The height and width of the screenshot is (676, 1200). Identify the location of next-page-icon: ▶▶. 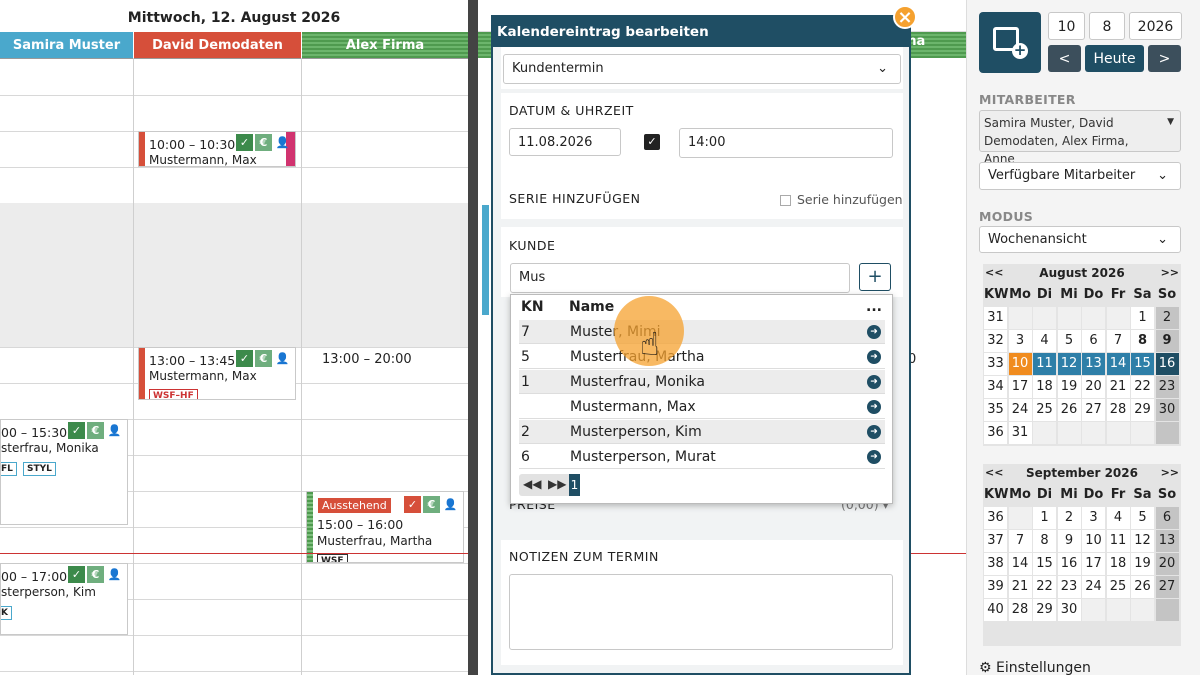
(557, 484).